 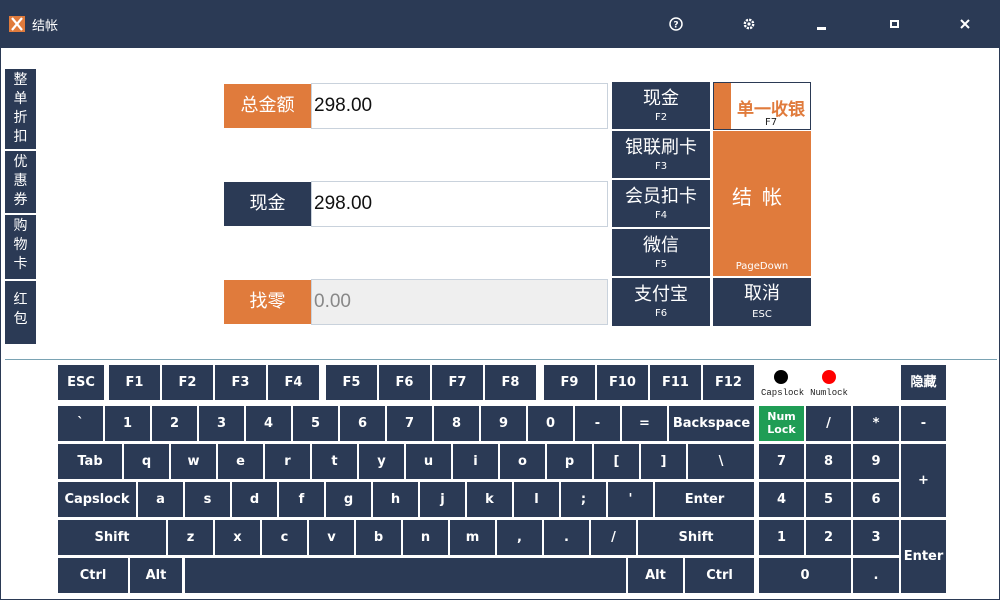 I want to click on key-ctrl-right: Ctrl, so click(x=719, y=575).